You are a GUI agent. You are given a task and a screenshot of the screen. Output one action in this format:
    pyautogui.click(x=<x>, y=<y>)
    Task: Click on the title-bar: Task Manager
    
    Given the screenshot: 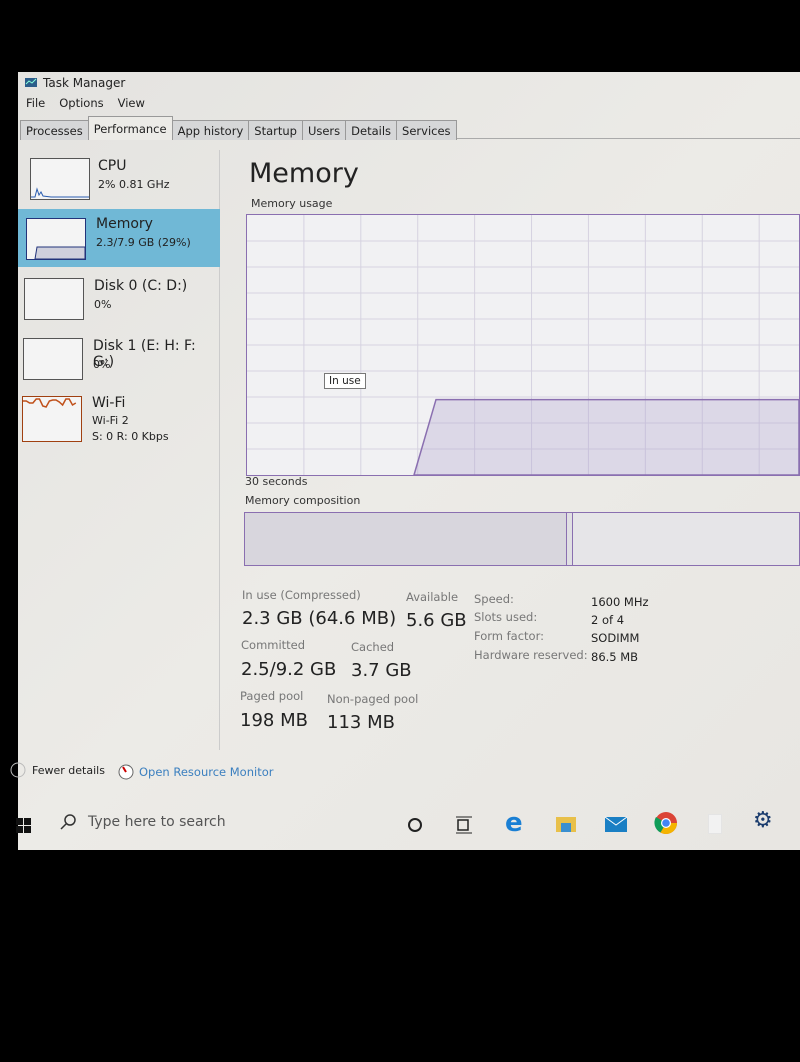 What is the action you would take?
    pyautogui.click(x=74, y=83)
    